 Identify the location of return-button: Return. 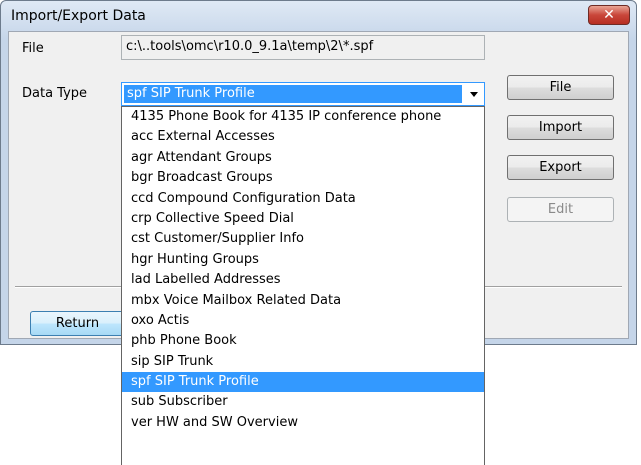
(77, 323).